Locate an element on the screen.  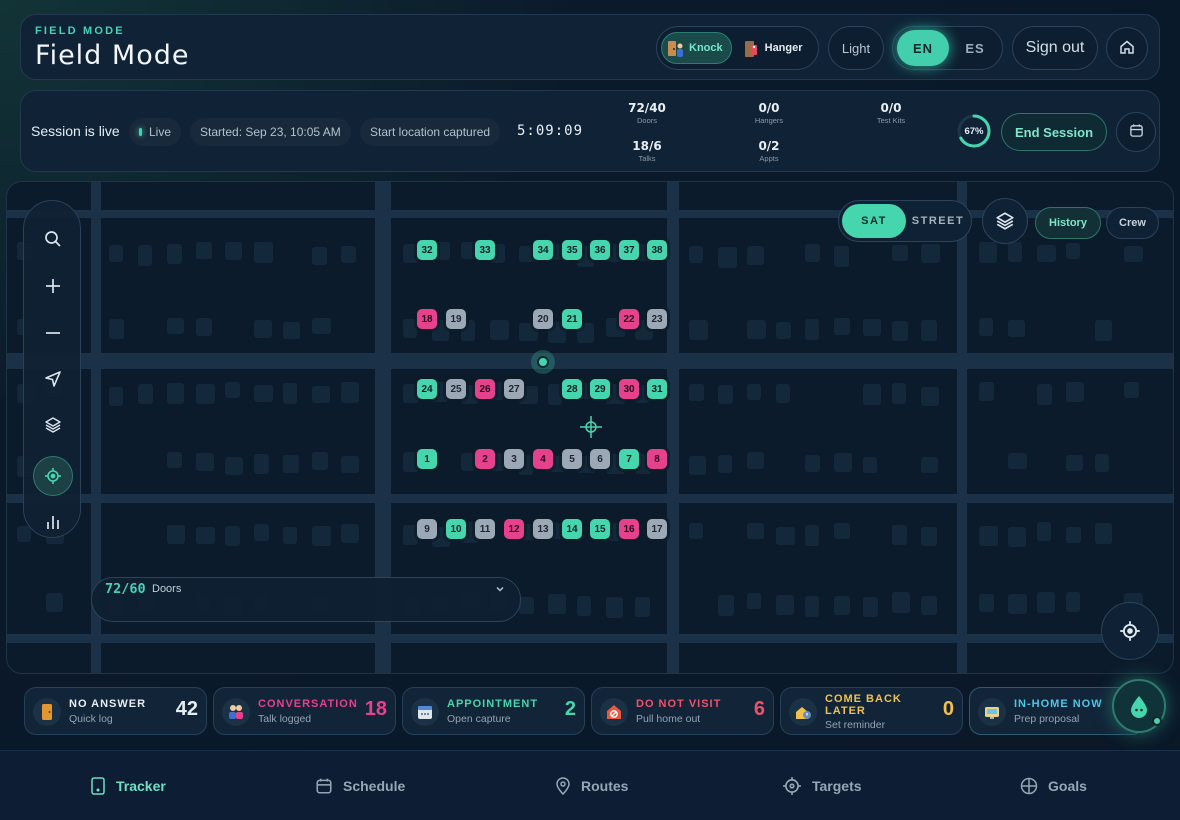
history-button: History is located at coordinates (1068, 223).